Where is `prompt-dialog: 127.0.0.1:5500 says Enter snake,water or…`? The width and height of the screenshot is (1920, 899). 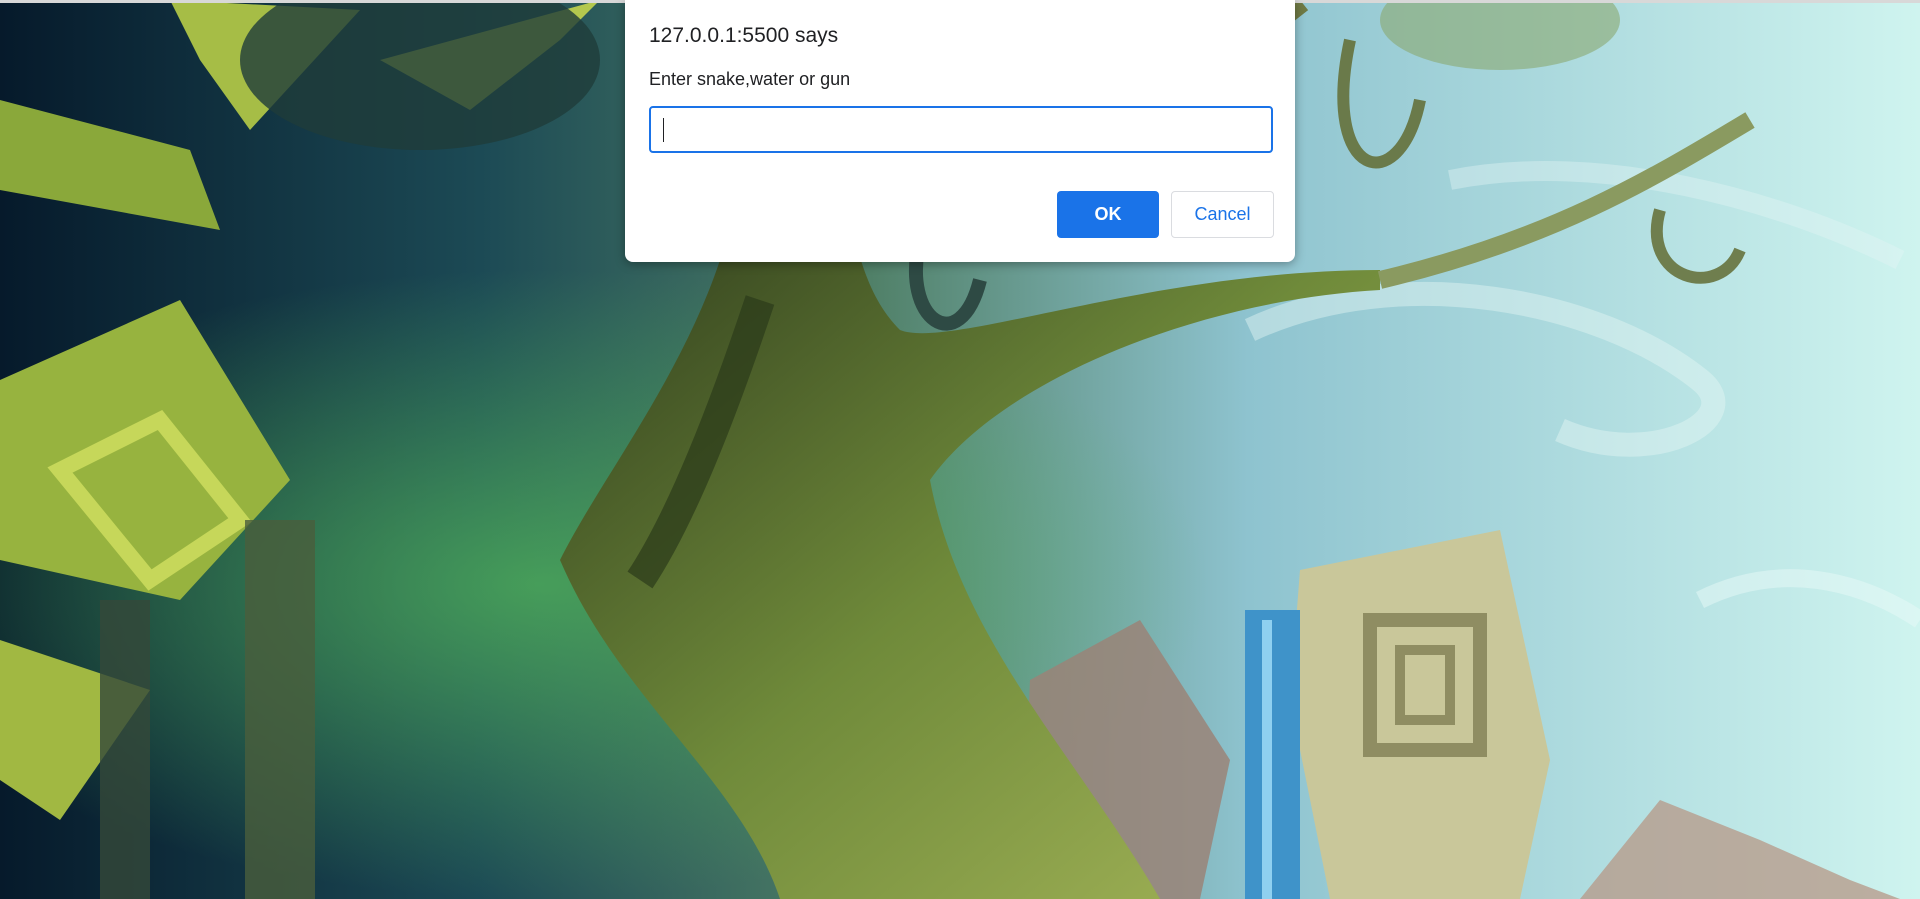 prompt-dialog: 127.0.0.1:5500 says Enter snake,water or… is located at coordinates (960, 131).